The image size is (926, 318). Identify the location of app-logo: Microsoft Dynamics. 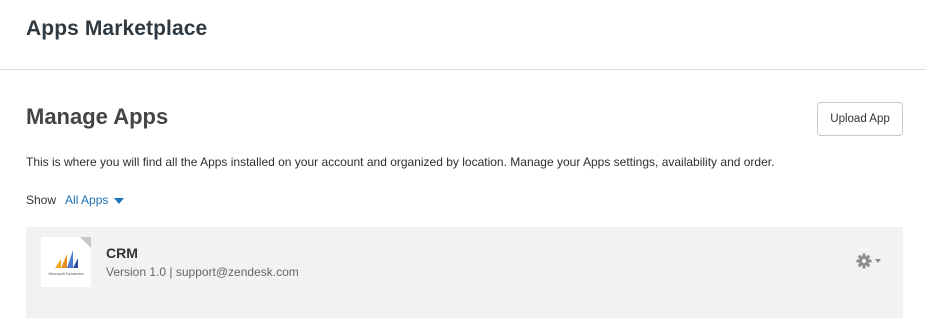
(66, 262).